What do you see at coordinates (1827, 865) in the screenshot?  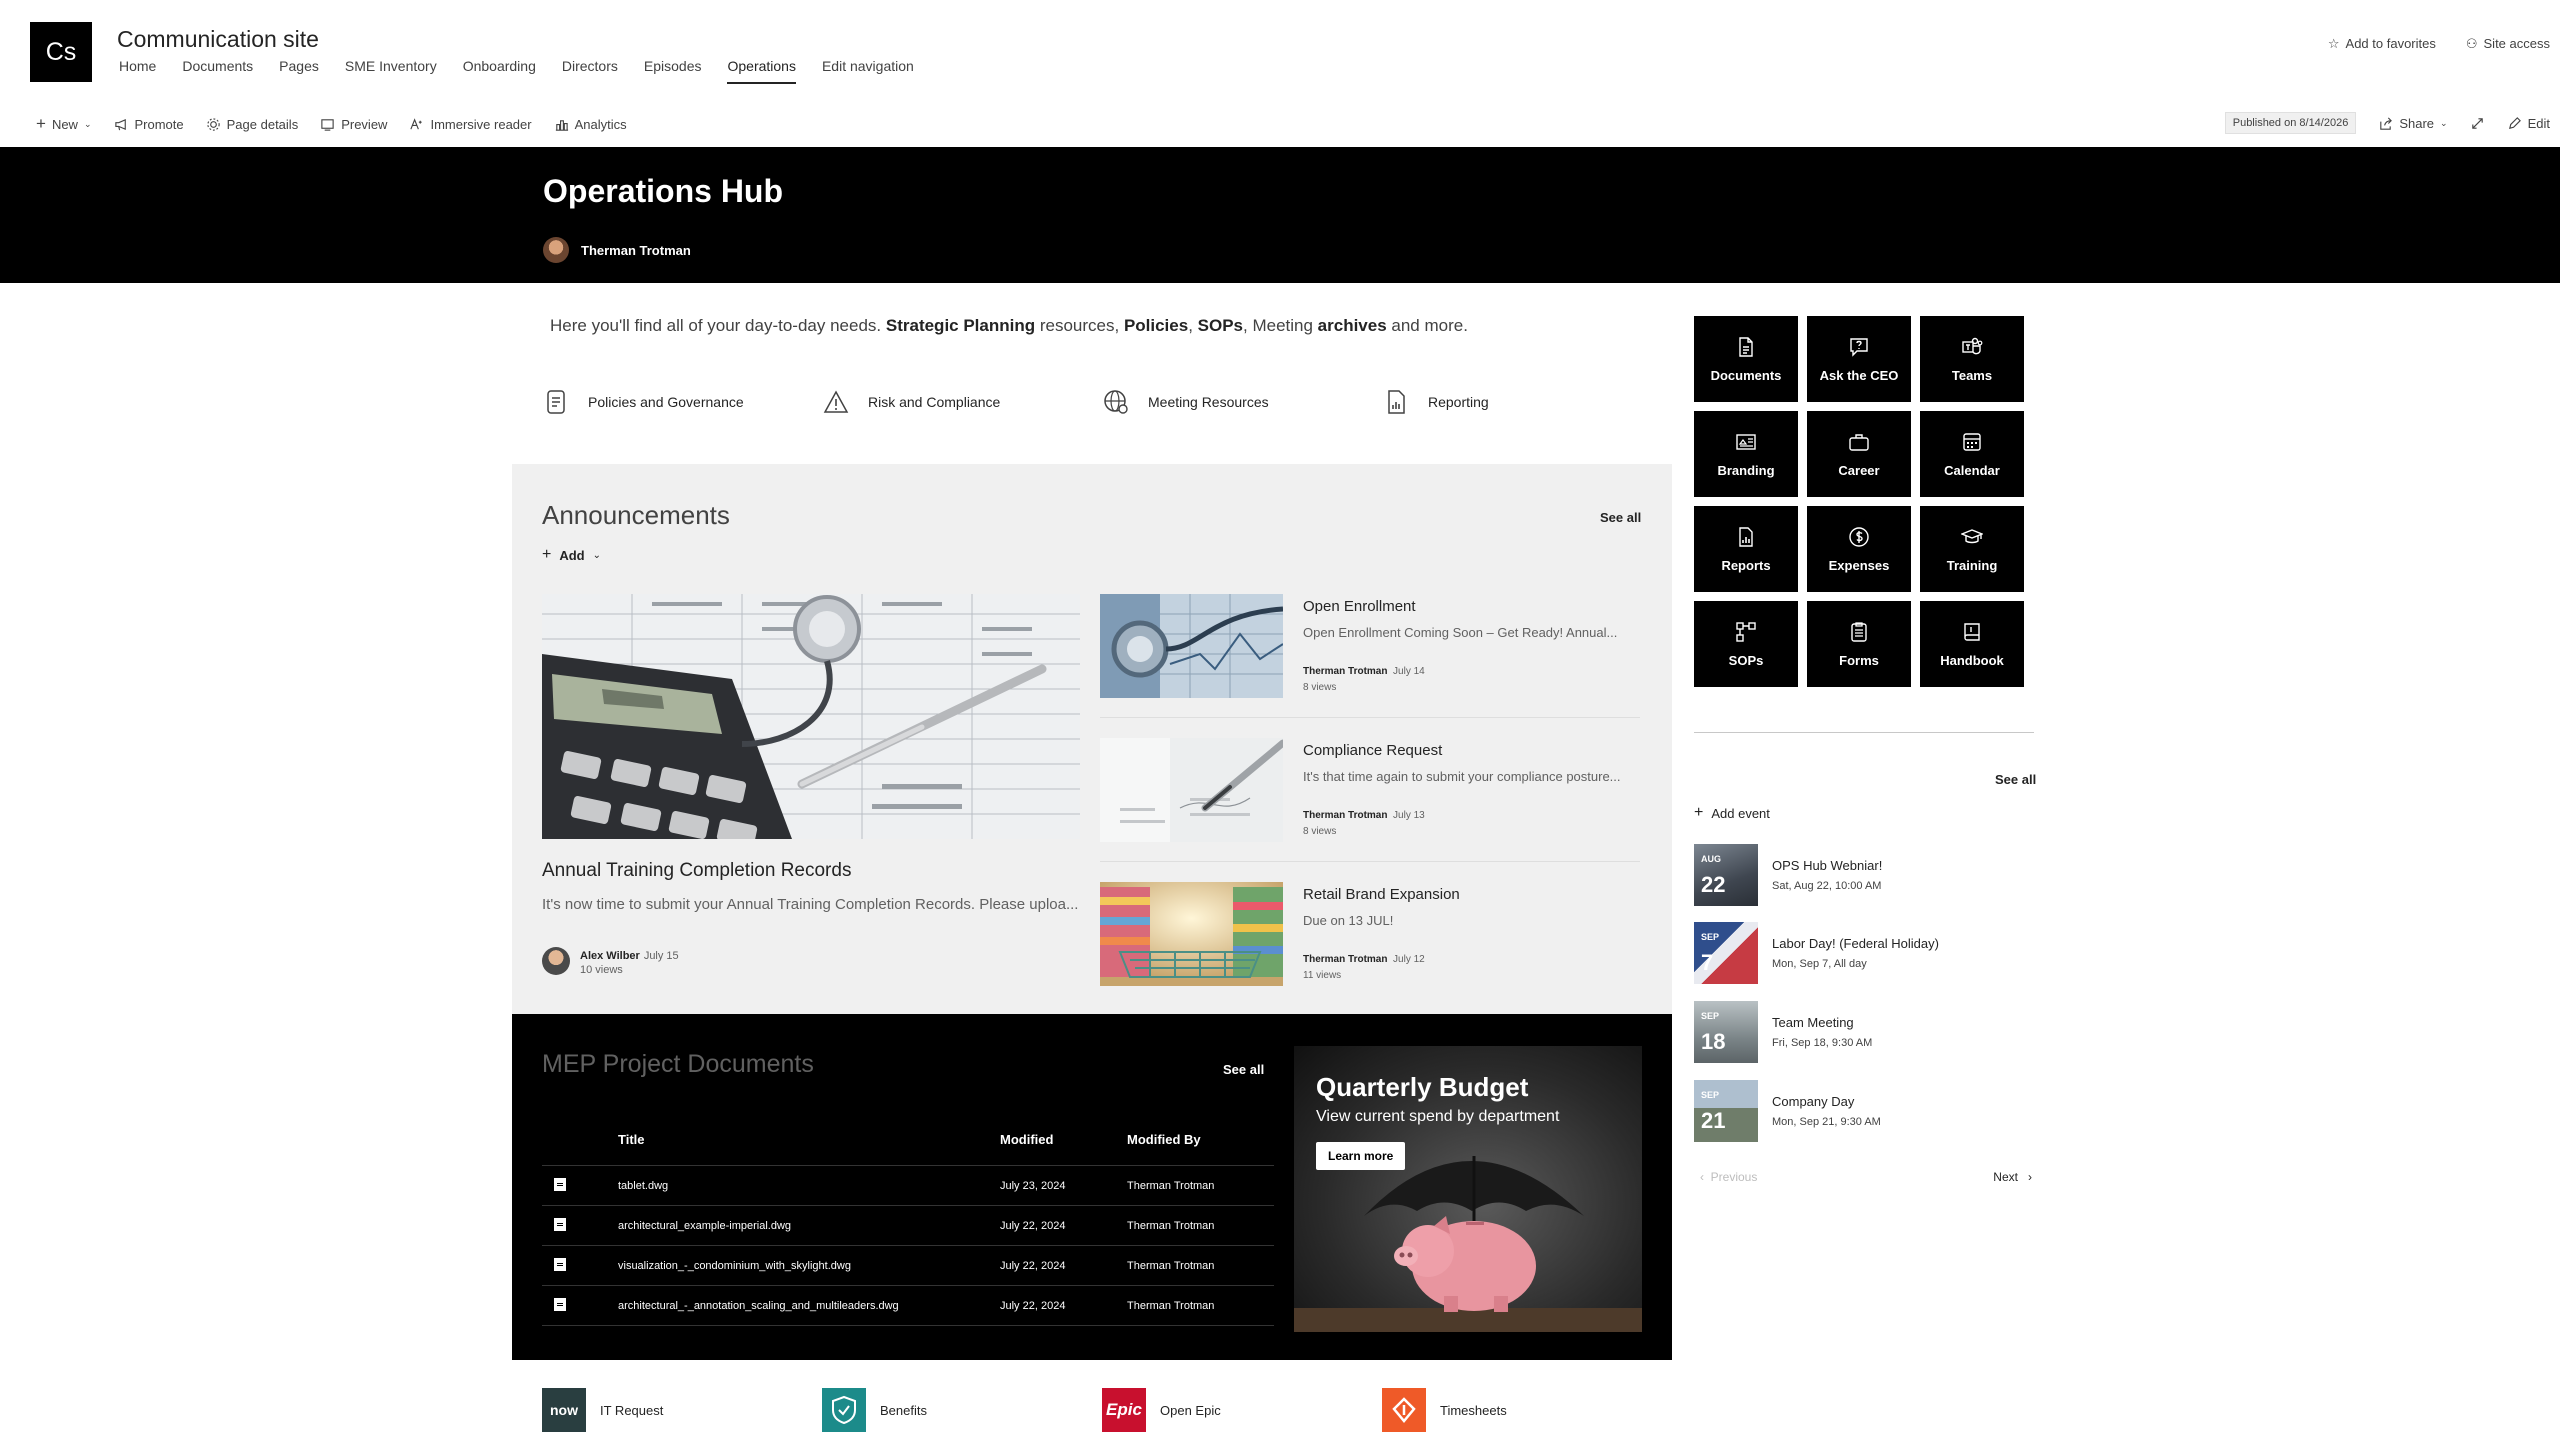 I see `event-title: OPS Hub Webniar!` at bounding box center [1827, 865].